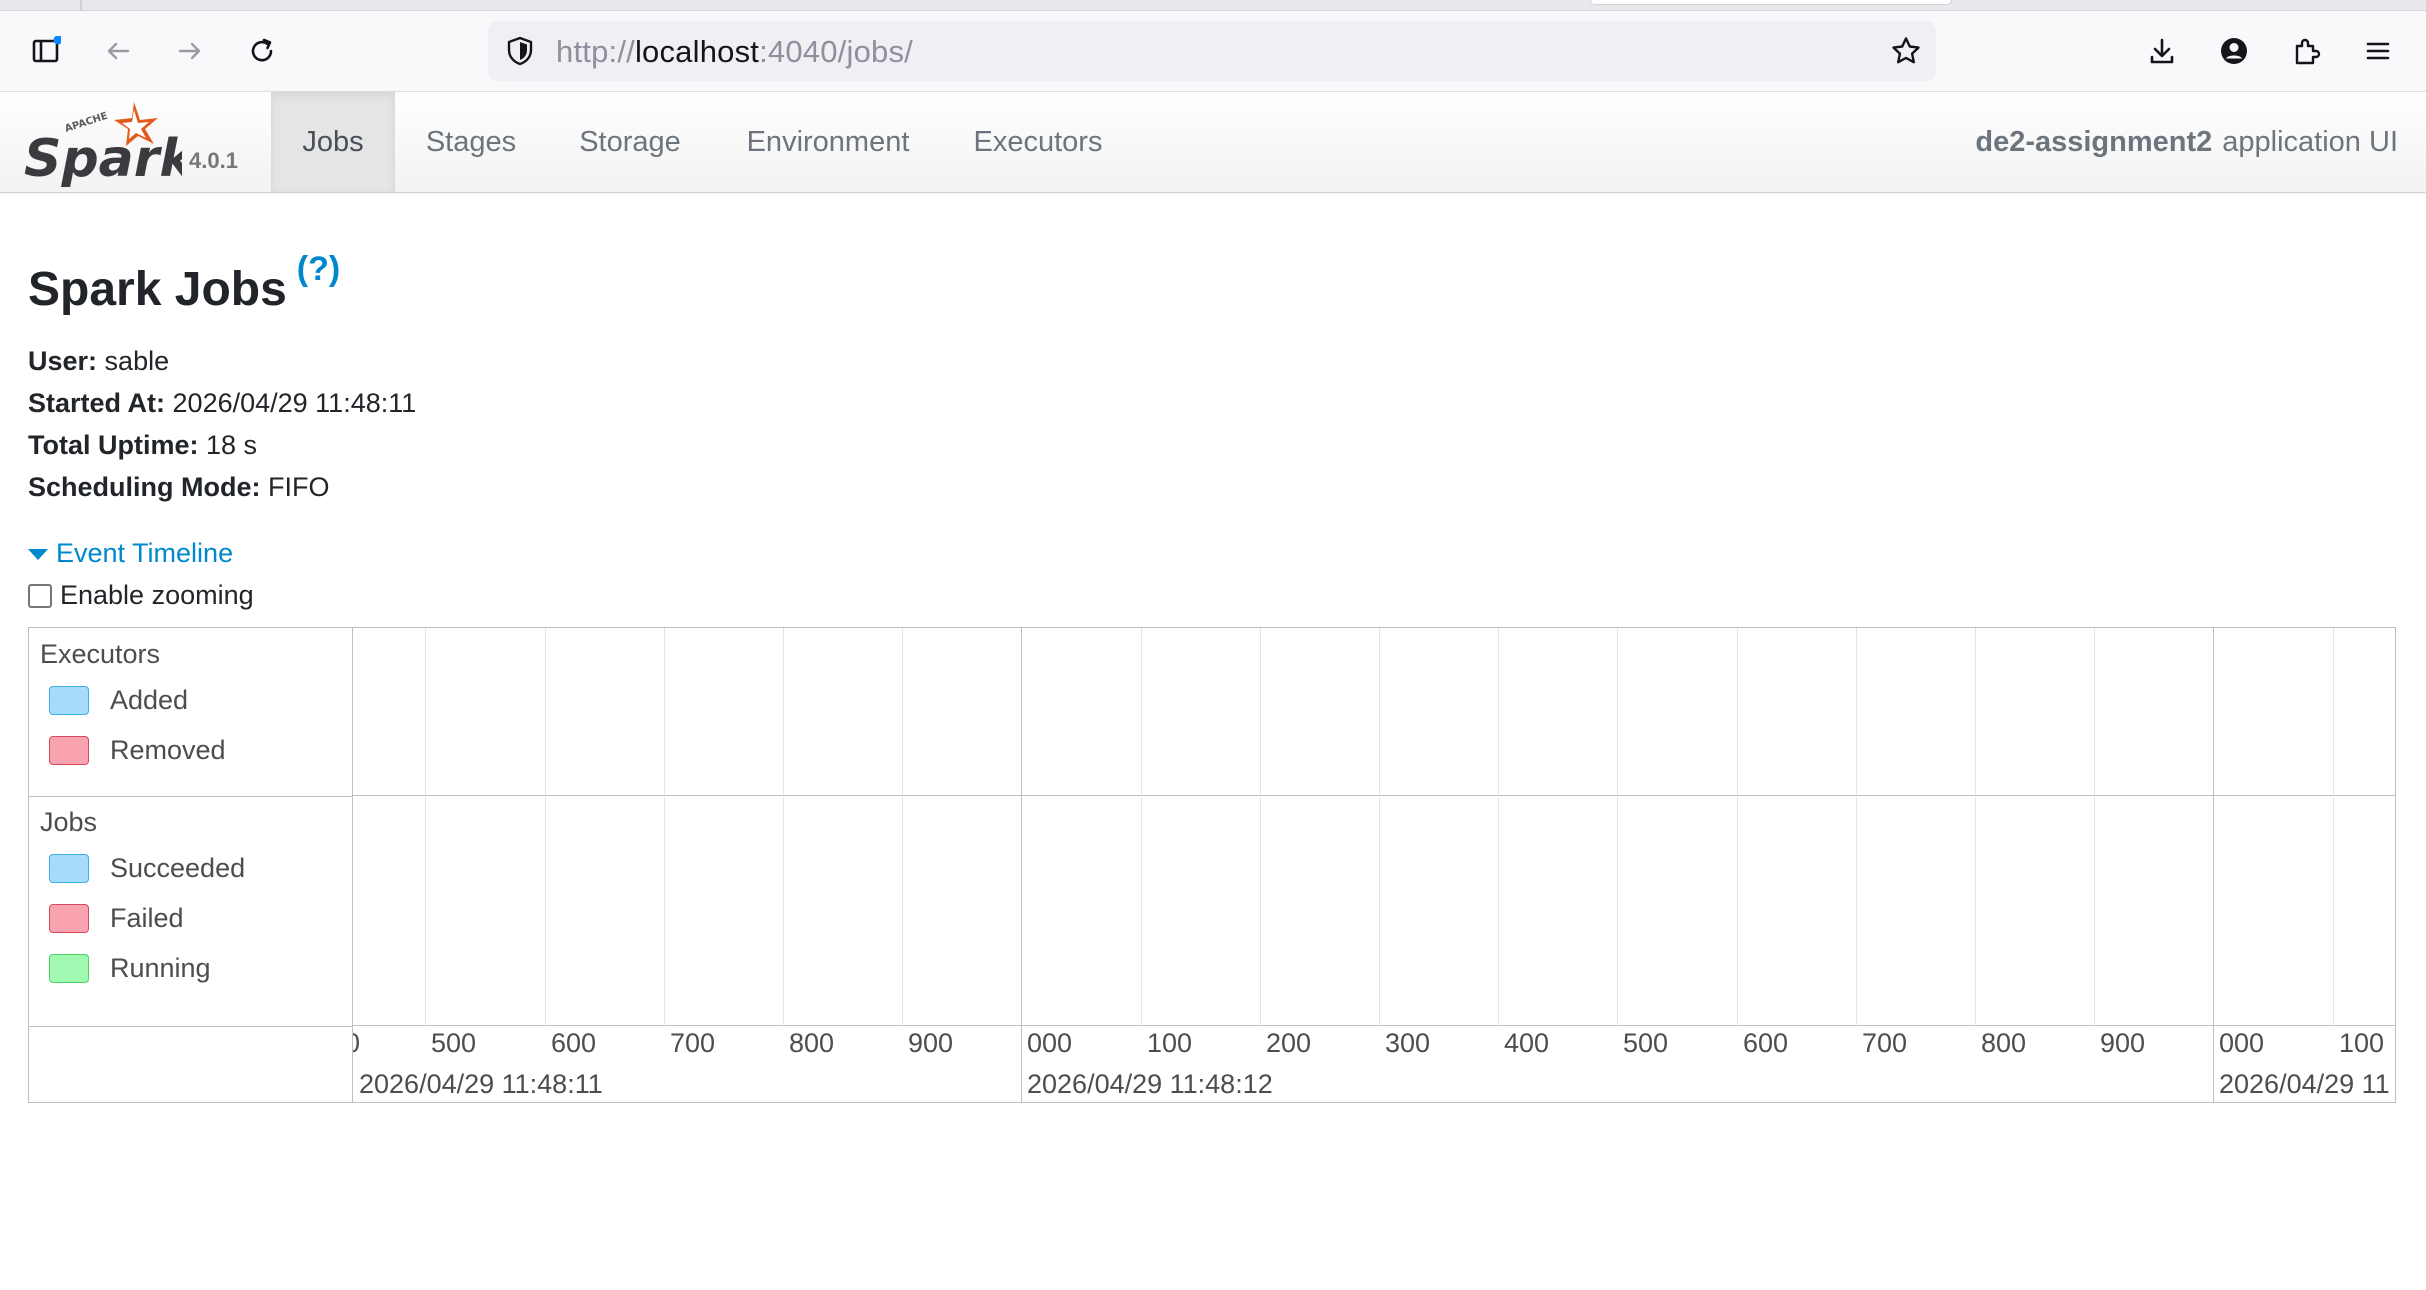 This screenshot has height=1290, width=2426. I want to click on shield-icon, so click(520, 51).